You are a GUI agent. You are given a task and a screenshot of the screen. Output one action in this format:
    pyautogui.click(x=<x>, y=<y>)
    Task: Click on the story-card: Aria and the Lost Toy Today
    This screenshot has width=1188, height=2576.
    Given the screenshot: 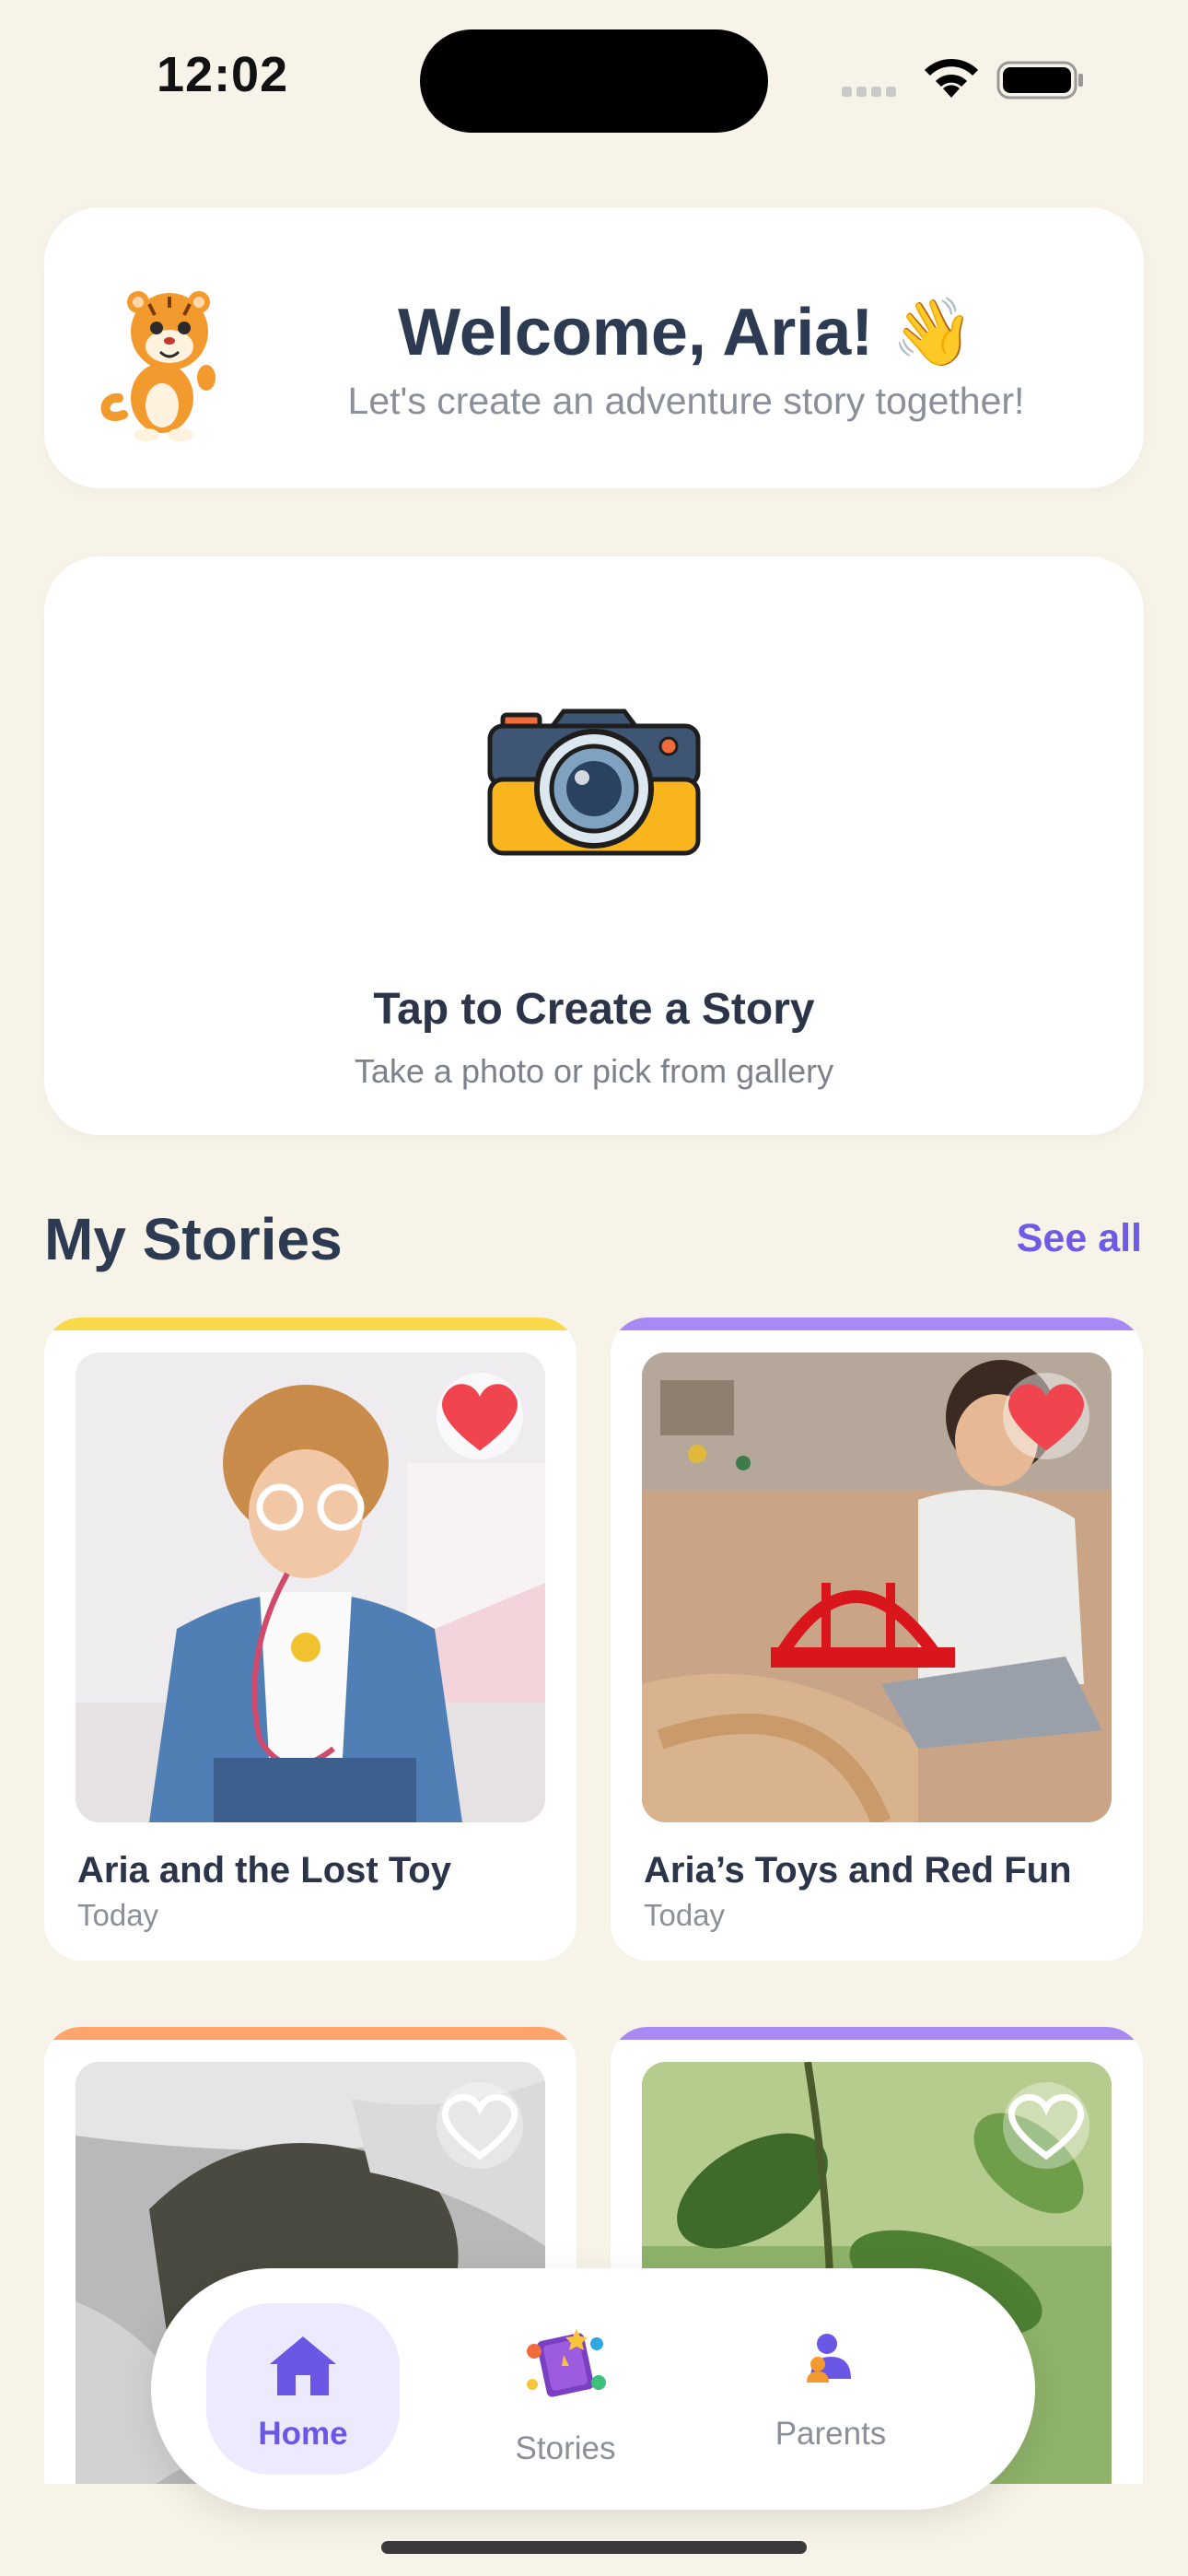 What is the action you would take?
    pyautogui.click(x=311, y=1639)
    